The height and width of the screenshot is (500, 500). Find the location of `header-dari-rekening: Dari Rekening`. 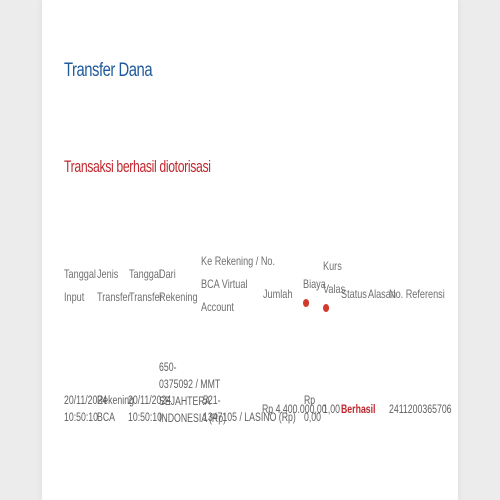

header-dari-rekening: Dari Rekening is located at coordinates (178, 285).